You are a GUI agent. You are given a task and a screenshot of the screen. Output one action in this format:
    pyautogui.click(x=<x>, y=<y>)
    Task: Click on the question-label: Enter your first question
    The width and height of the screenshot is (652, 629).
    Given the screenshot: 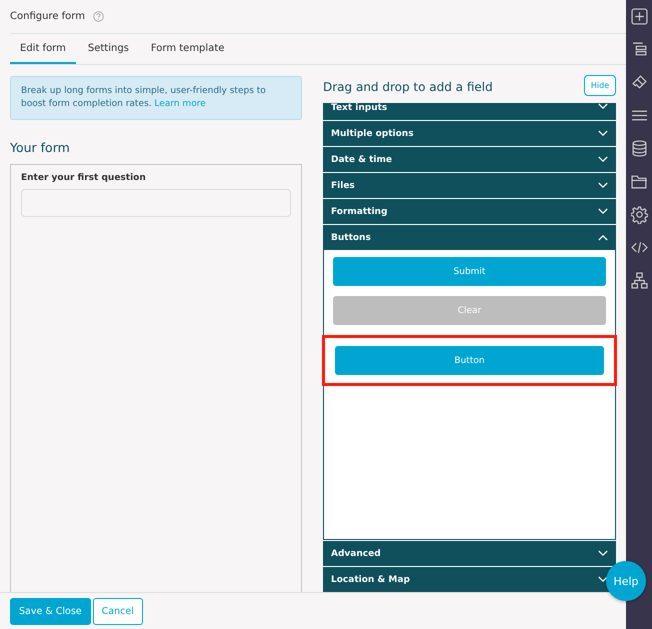 What is the action you would take?
    pyautogui.click(x=84, y=178)
    